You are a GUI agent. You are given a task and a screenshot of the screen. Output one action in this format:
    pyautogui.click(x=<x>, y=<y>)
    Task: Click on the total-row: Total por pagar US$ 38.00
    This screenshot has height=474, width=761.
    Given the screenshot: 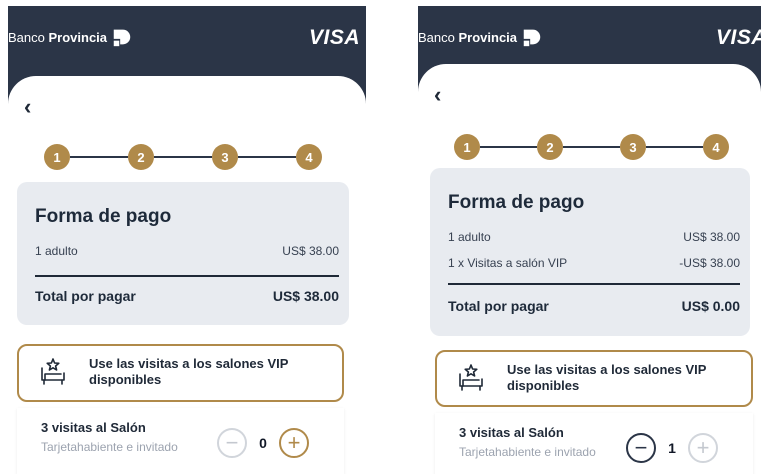 What is the action you would take?
    pyautogui.click(x=187, y=296)
    